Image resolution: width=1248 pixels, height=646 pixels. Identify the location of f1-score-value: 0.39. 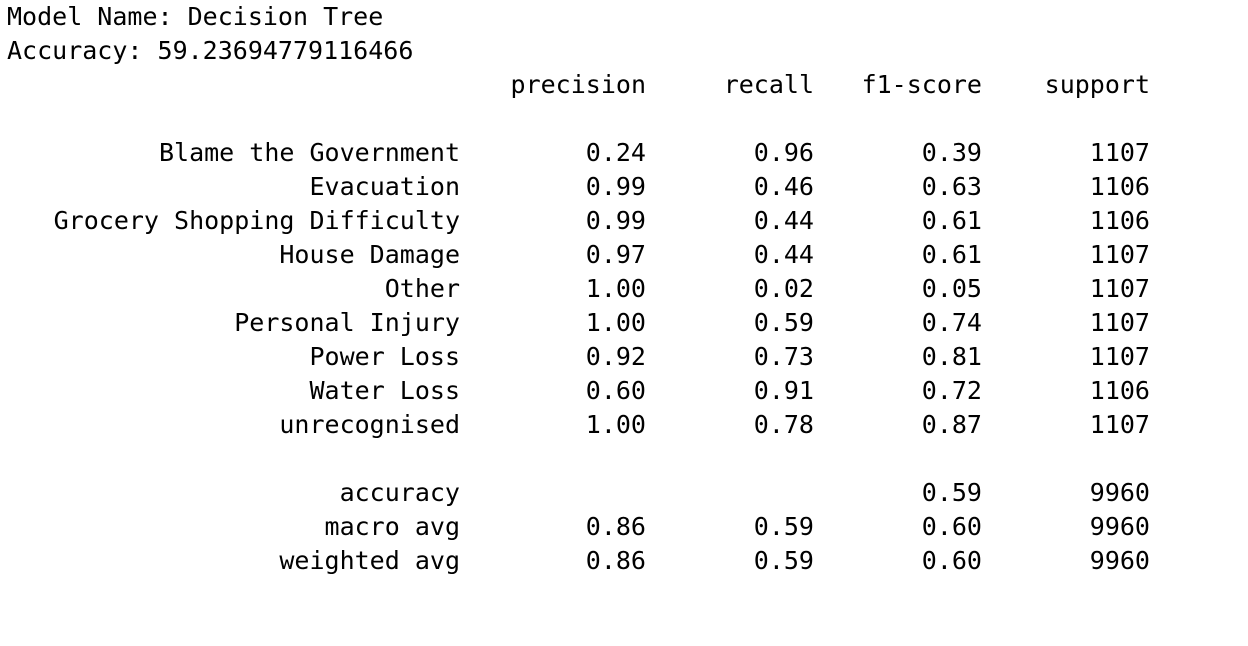
(951, 152).